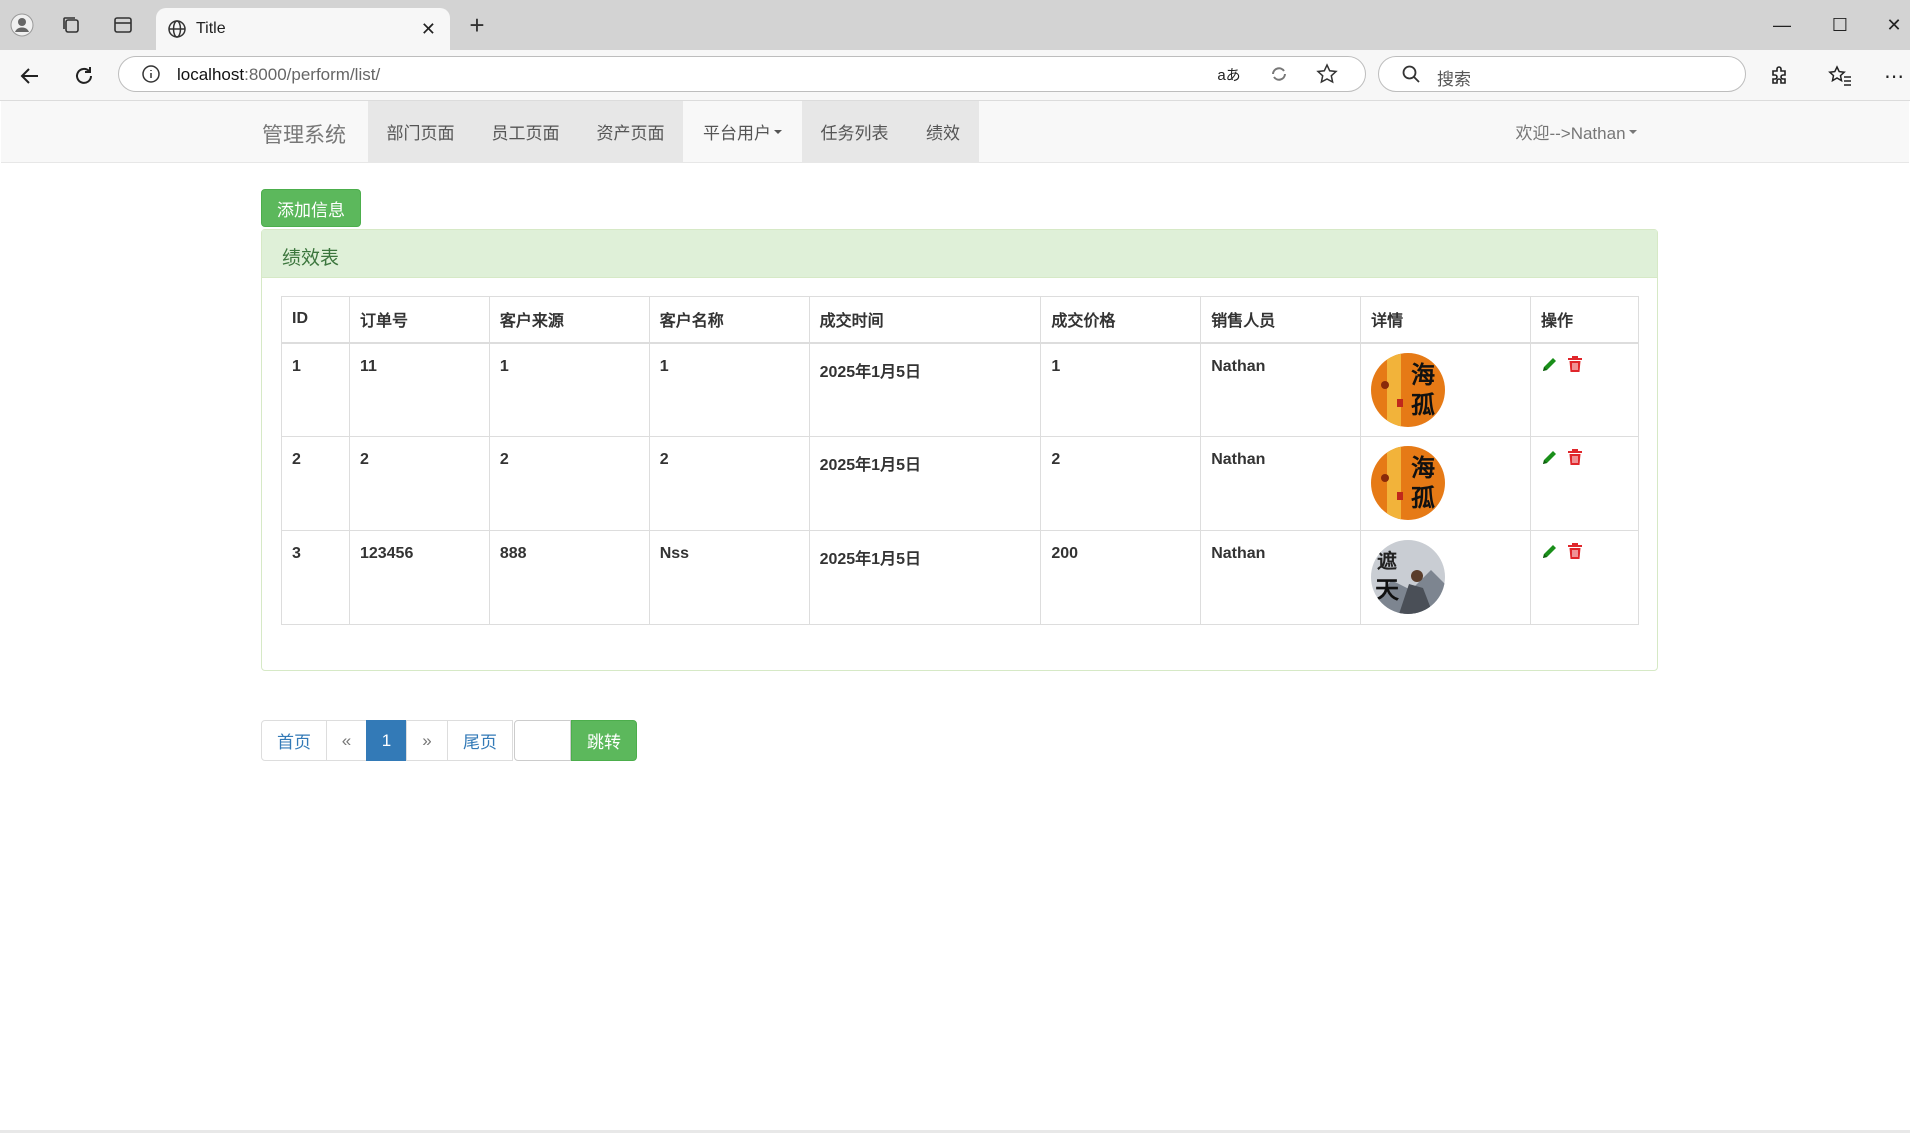 This screenshot has width=1910, height=1133. I want to click on favorites-icon, so click(1840, 76).